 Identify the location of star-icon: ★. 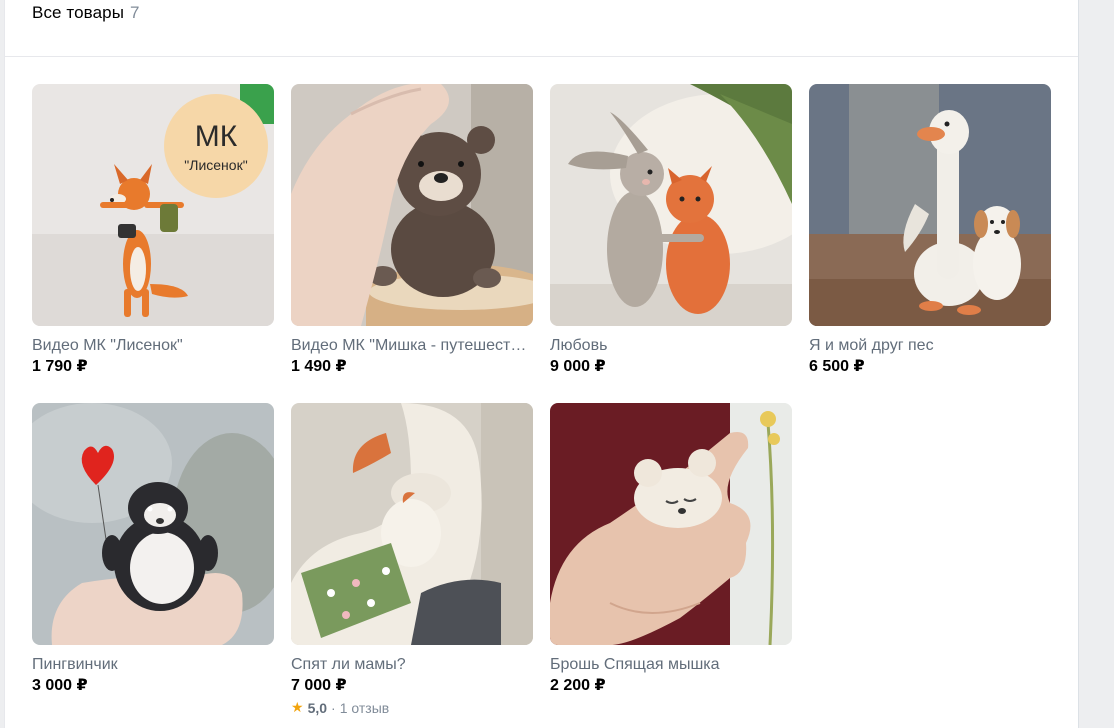
(297, 707).